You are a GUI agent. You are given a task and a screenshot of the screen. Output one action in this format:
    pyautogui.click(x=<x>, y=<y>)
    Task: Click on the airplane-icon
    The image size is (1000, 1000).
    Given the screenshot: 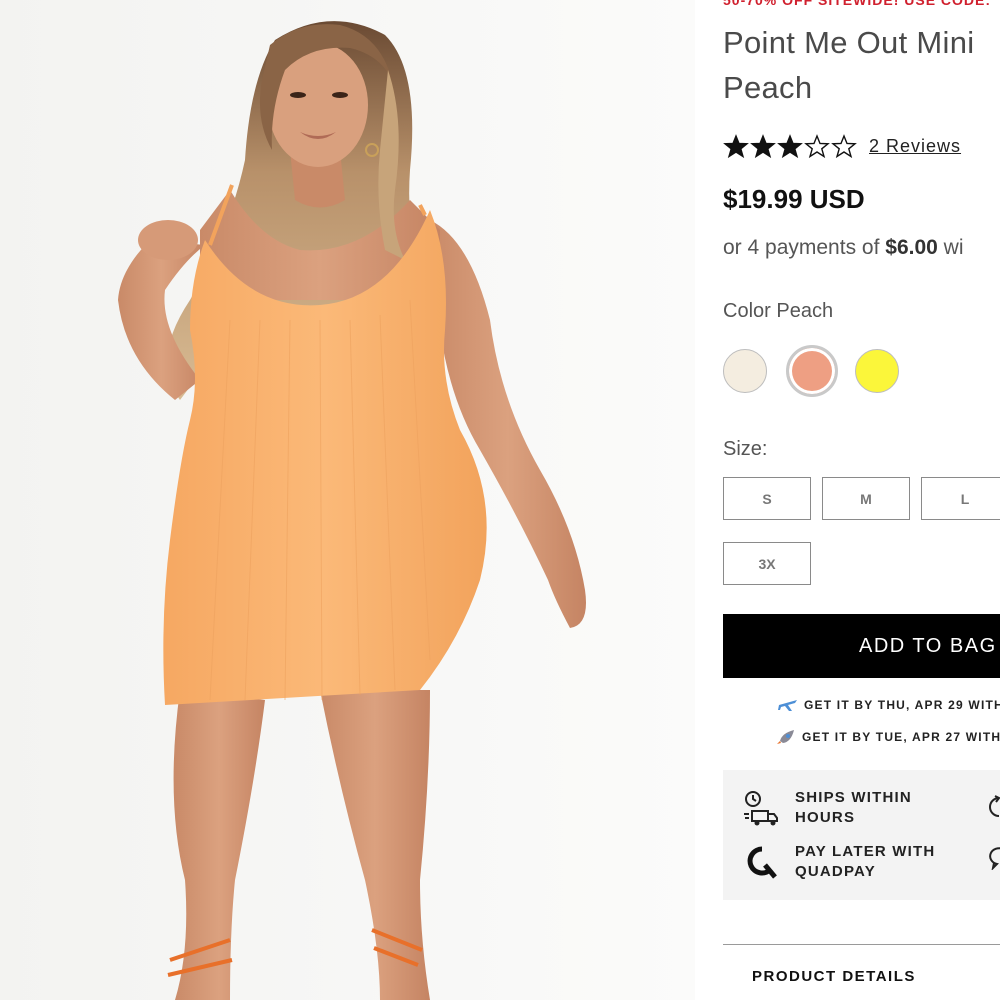 What is the action you would take?
    pyautogui.click(x=787, y=705)
    